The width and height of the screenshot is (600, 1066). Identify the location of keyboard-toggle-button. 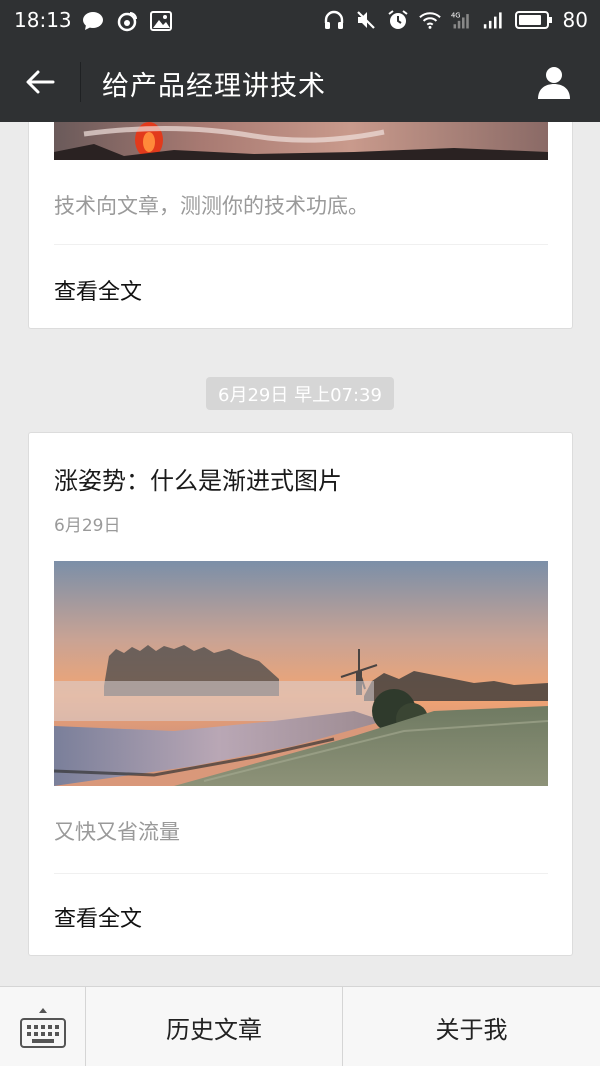
(43, 1026).